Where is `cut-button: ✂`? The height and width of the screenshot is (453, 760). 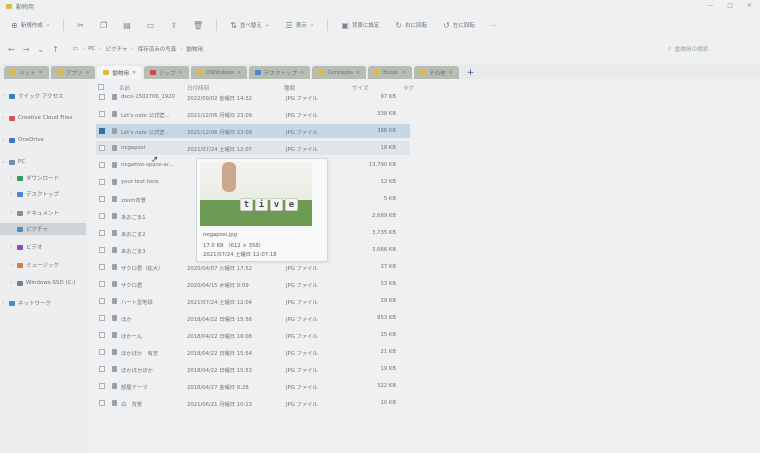 cut-button: ✂ is located at coordinates (80, 25).